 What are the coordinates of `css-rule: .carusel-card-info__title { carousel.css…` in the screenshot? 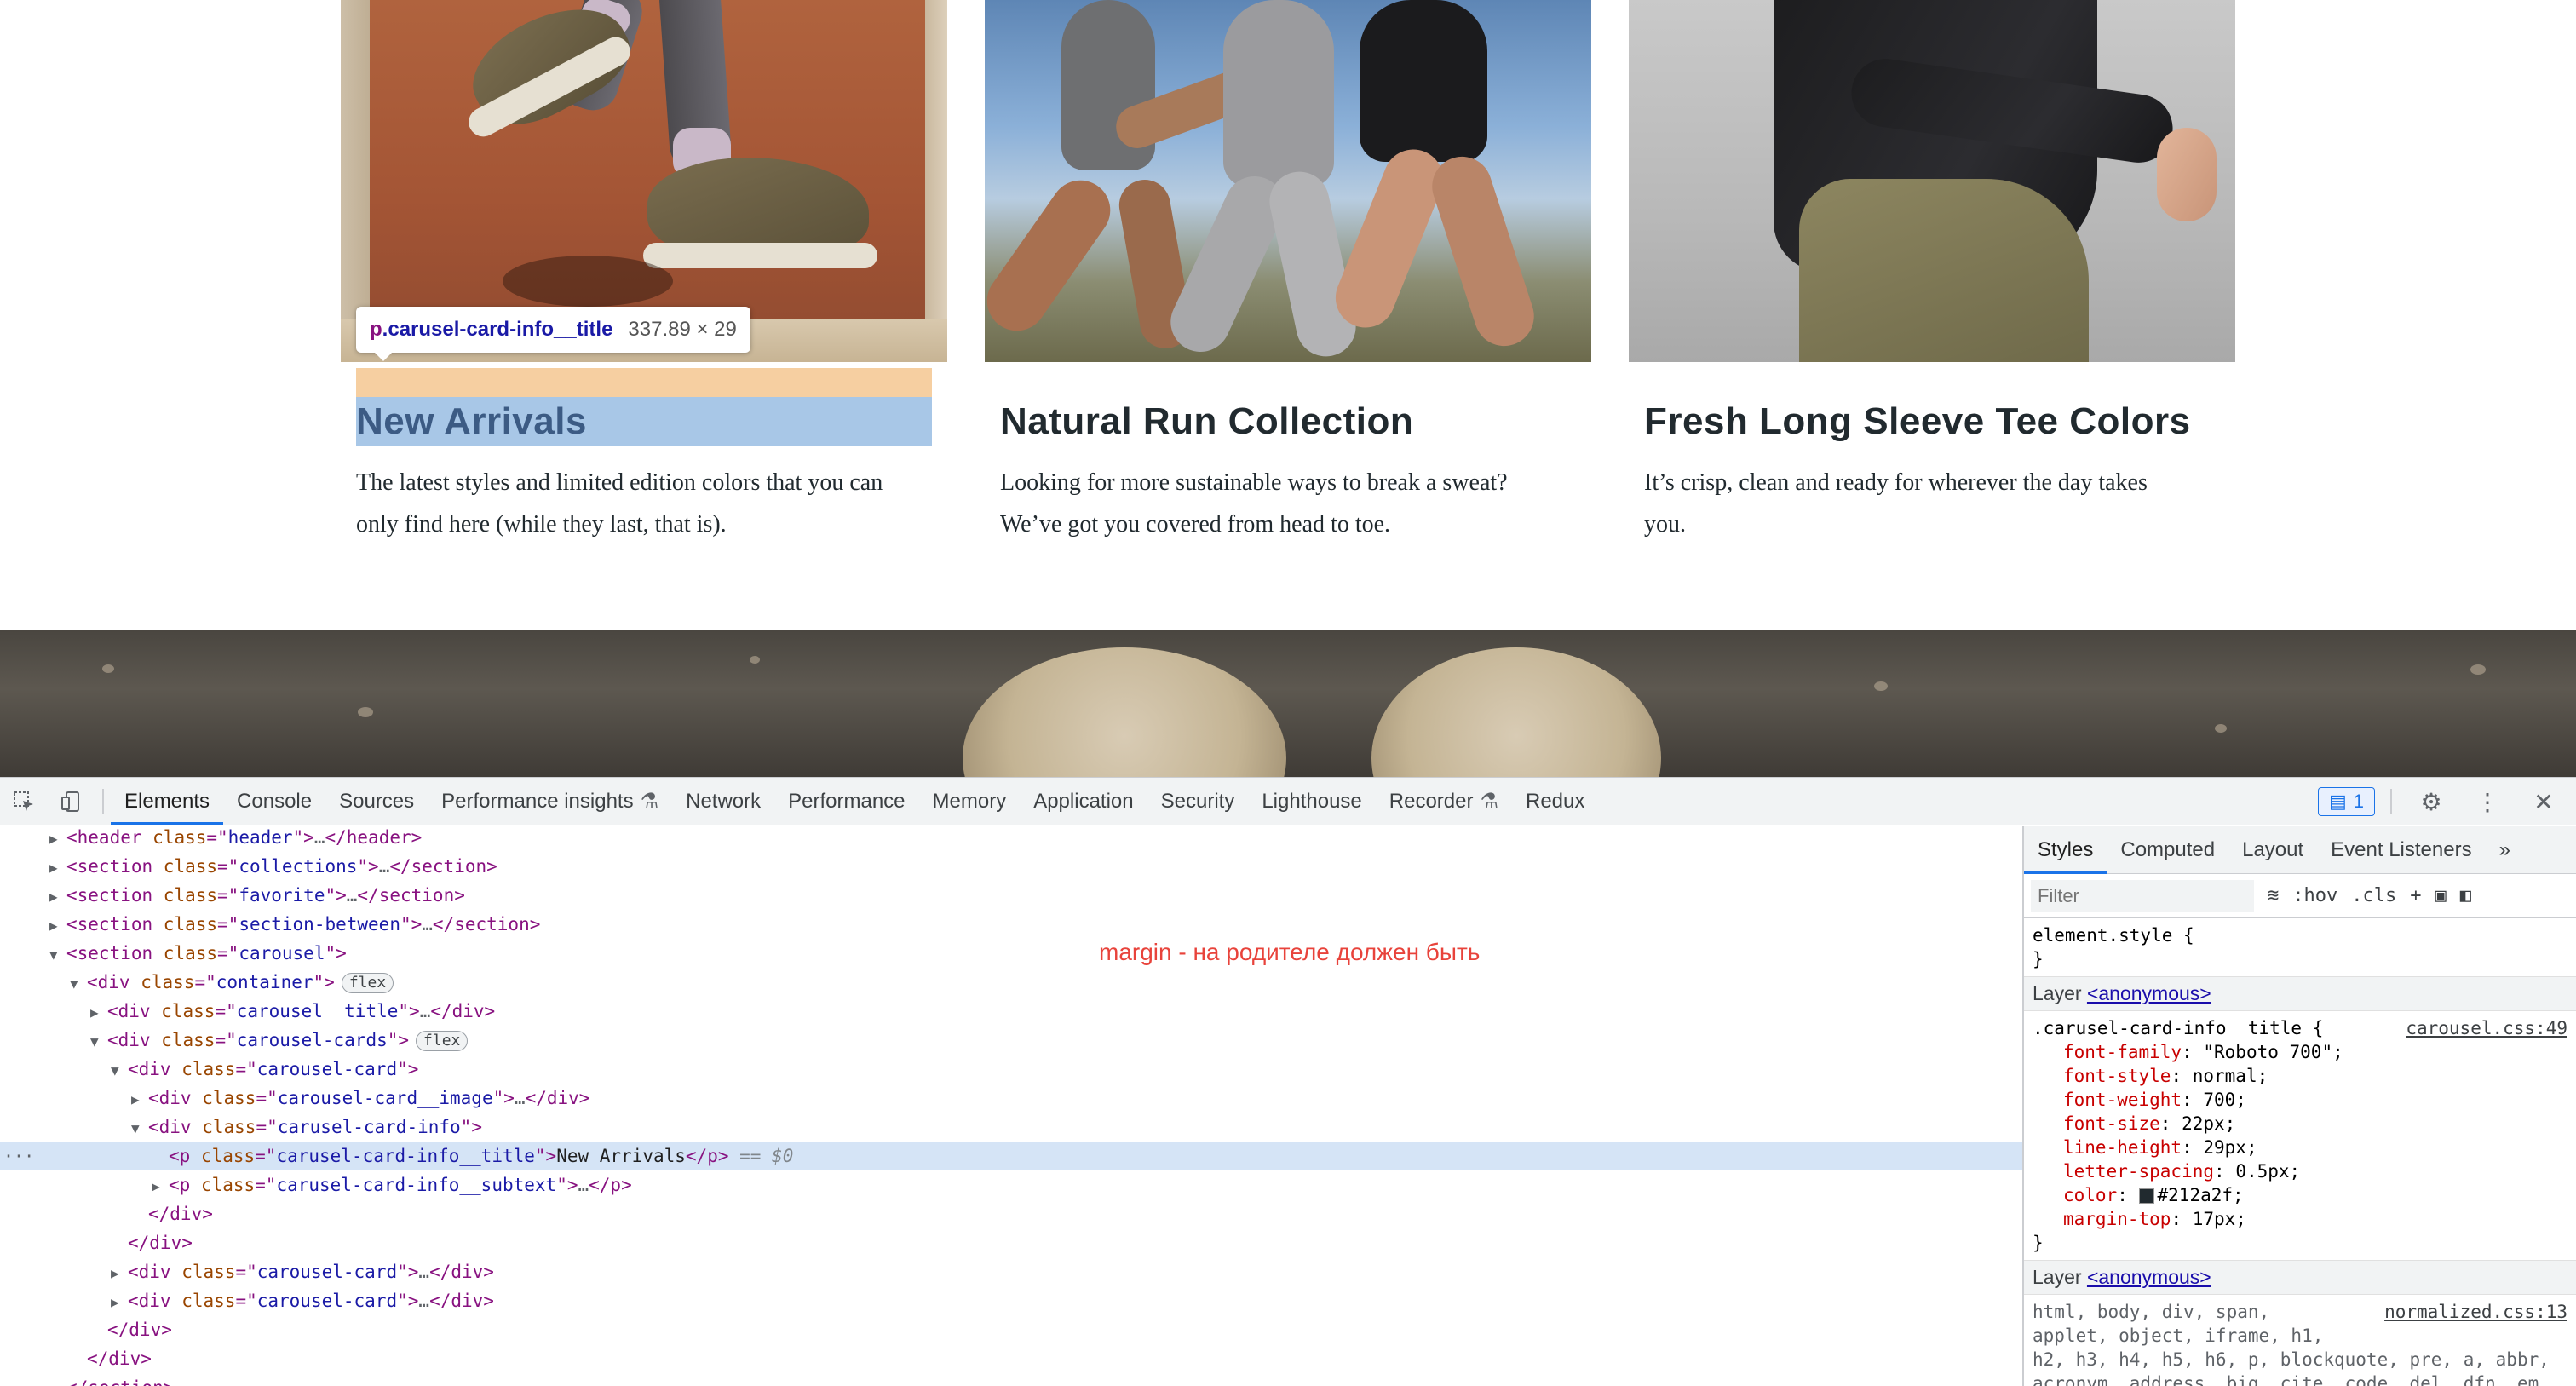 It's located at (2300, 1136).